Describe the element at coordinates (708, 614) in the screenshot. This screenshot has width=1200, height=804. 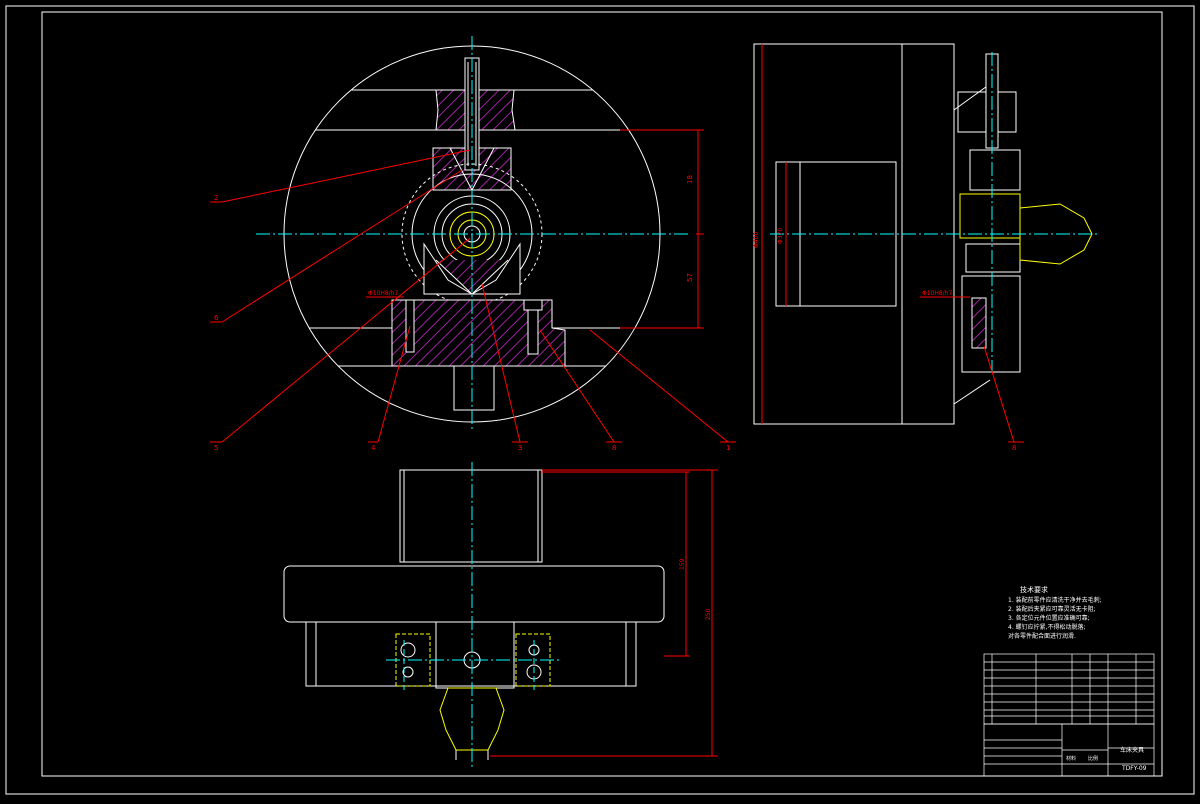
I see `dim-bottom-outer: 250` at that location.